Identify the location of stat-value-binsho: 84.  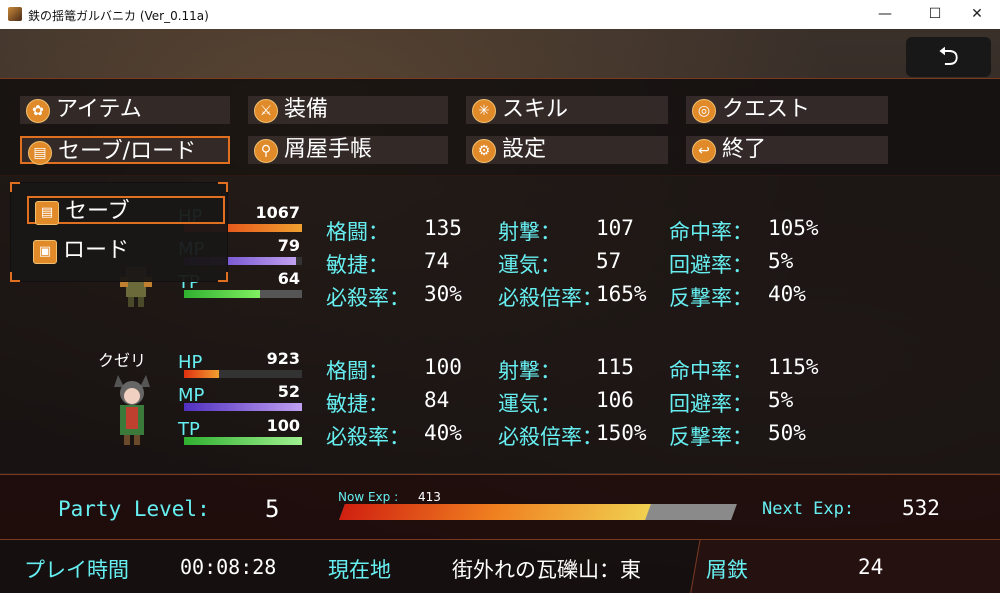
(437, 400).